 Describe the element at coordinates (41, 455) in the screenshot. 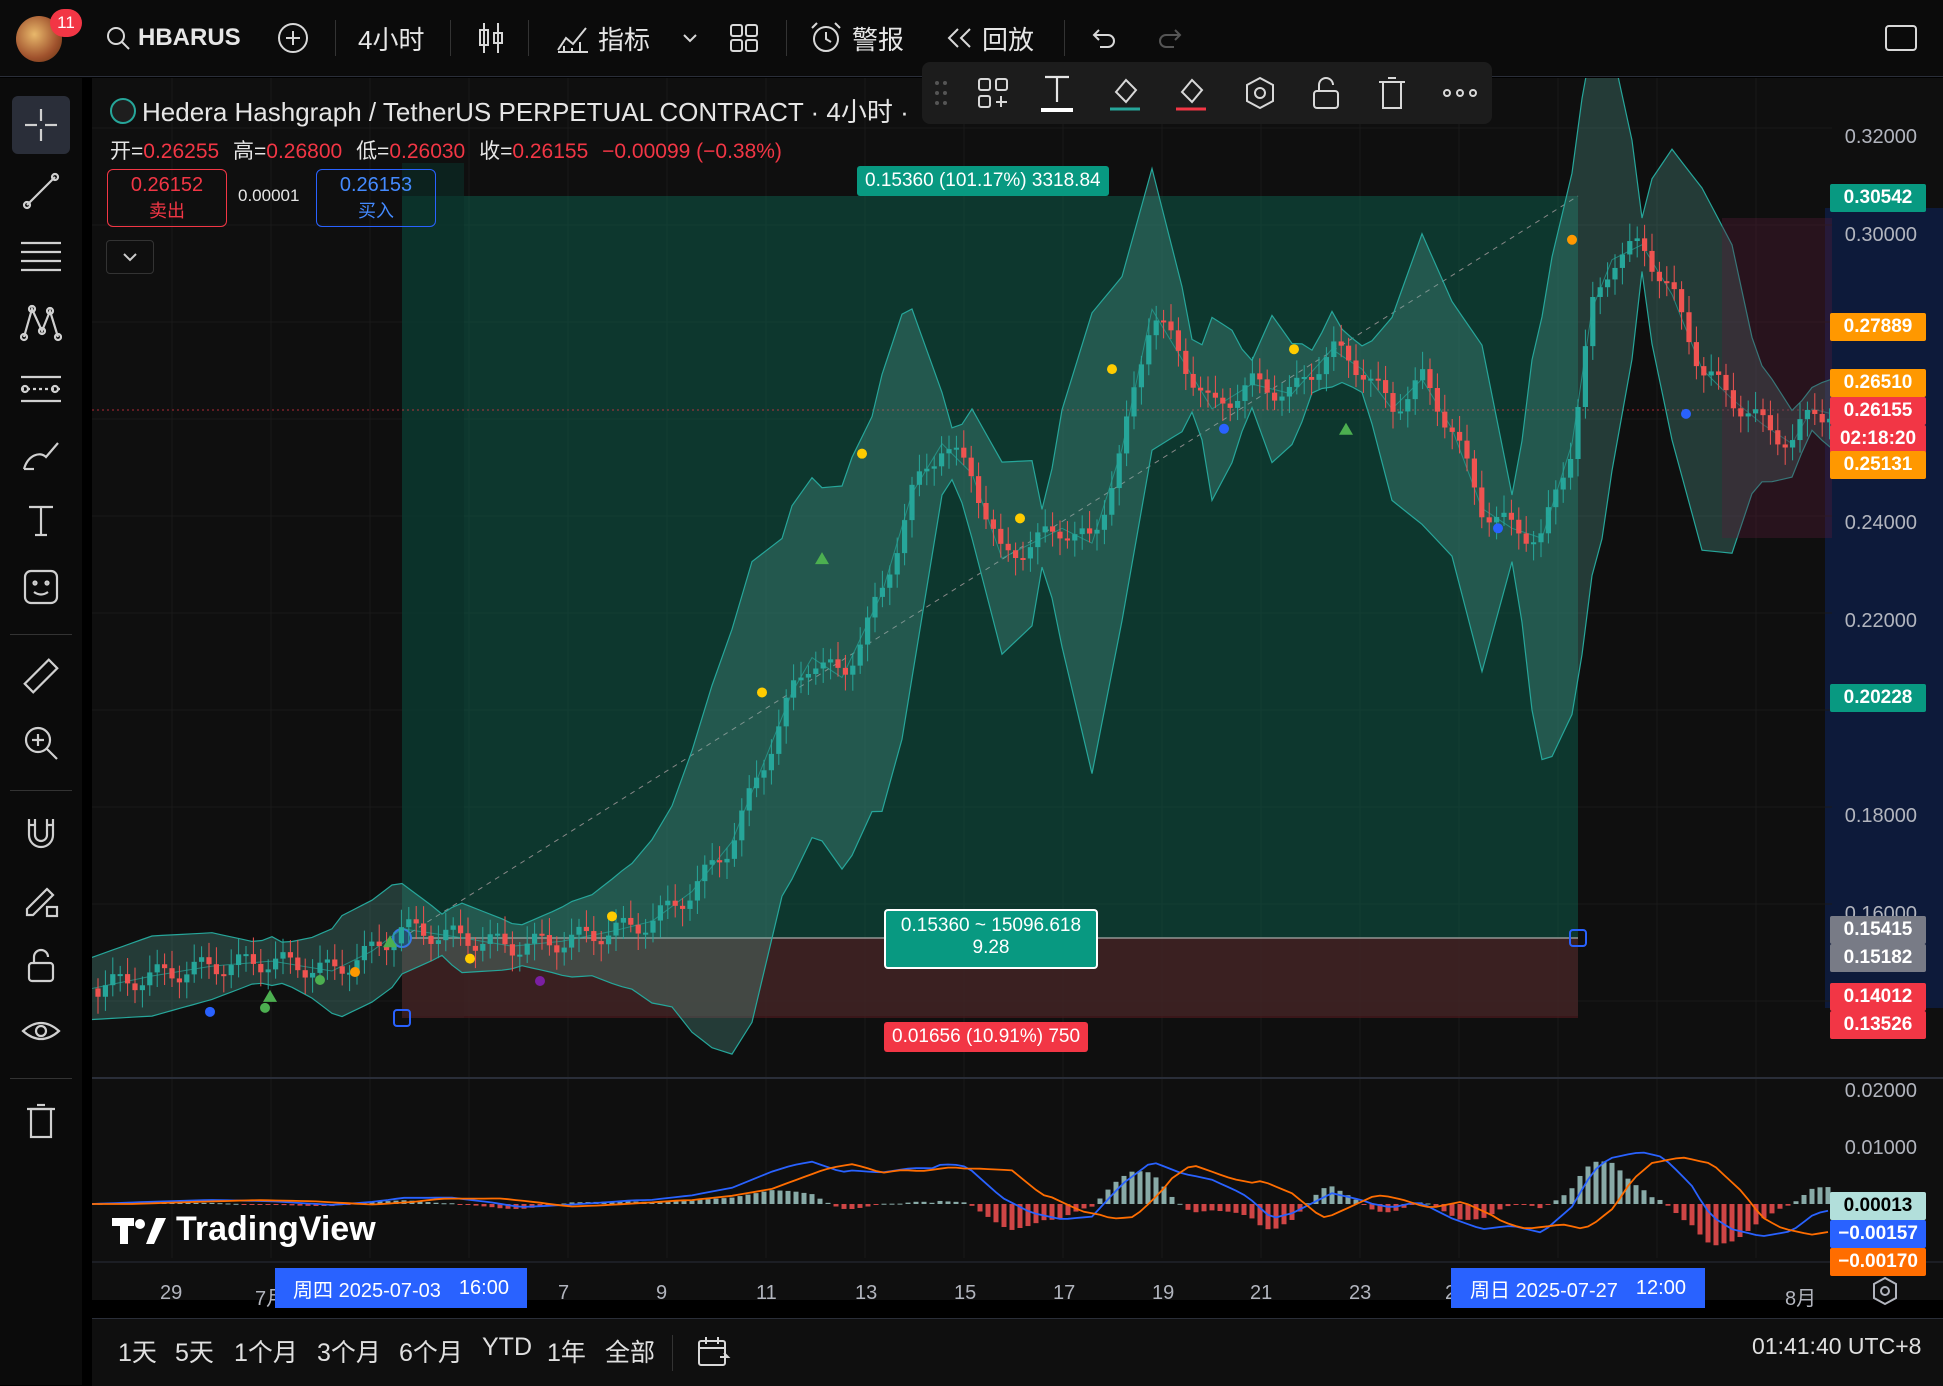

I see `brush-tool` at that location.